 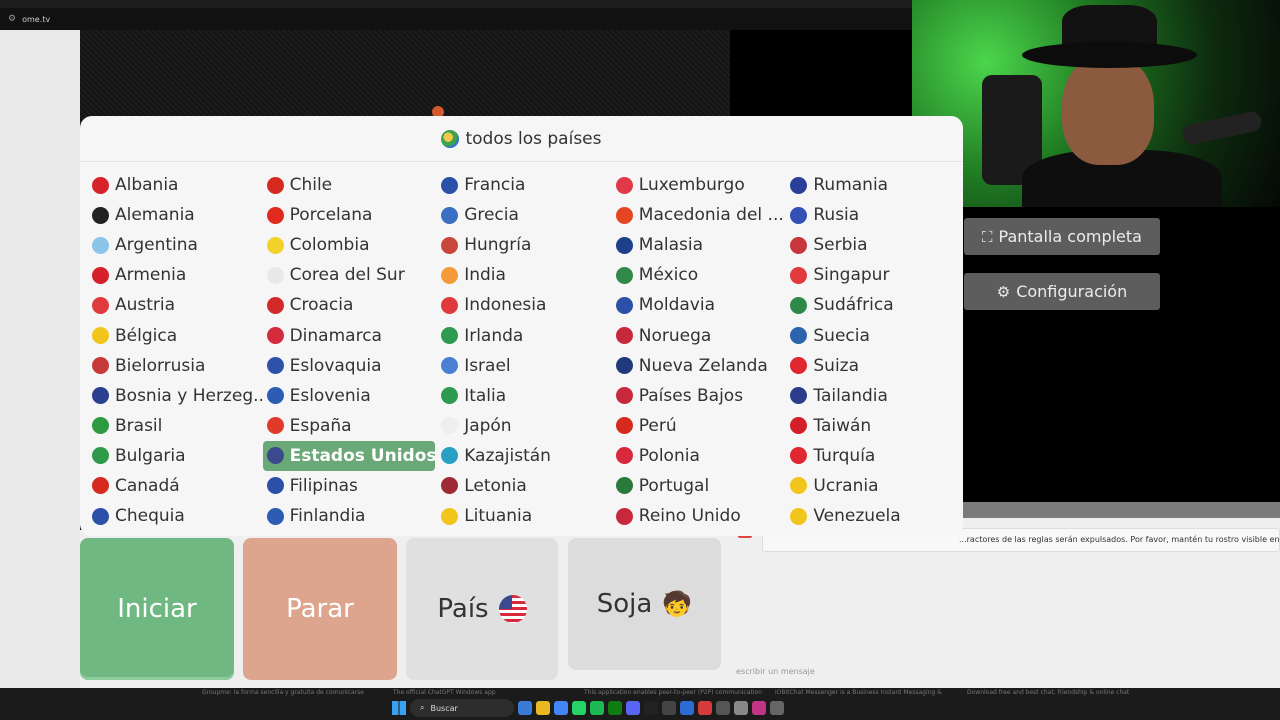 What do you see at coordinates (524, 426) in the screenshot?
I see `country-option: Japón` at bounding box center [524, 426].